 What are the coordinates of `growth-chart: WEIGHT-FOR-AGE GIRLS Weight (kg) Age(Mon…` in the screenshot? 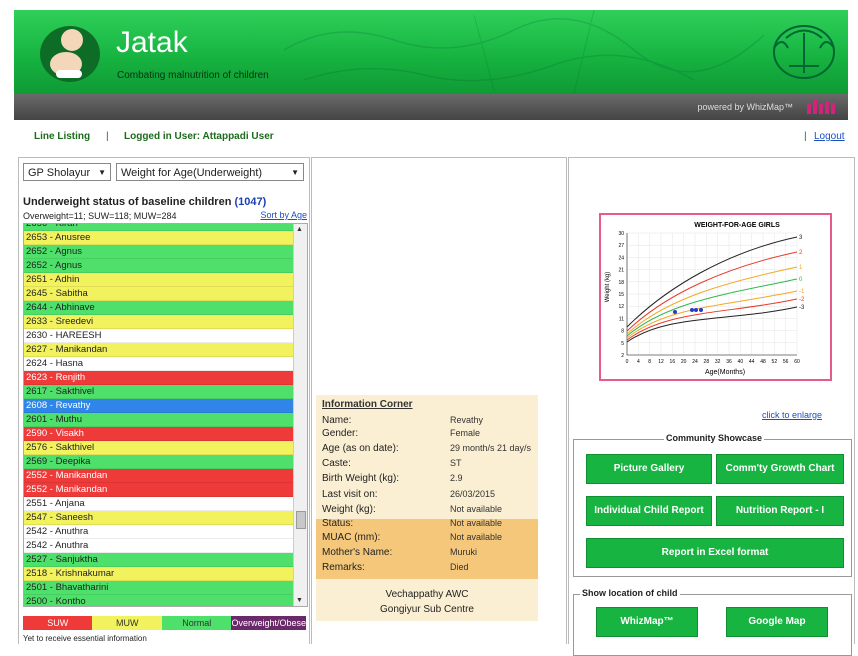 It's located at (715, 297).